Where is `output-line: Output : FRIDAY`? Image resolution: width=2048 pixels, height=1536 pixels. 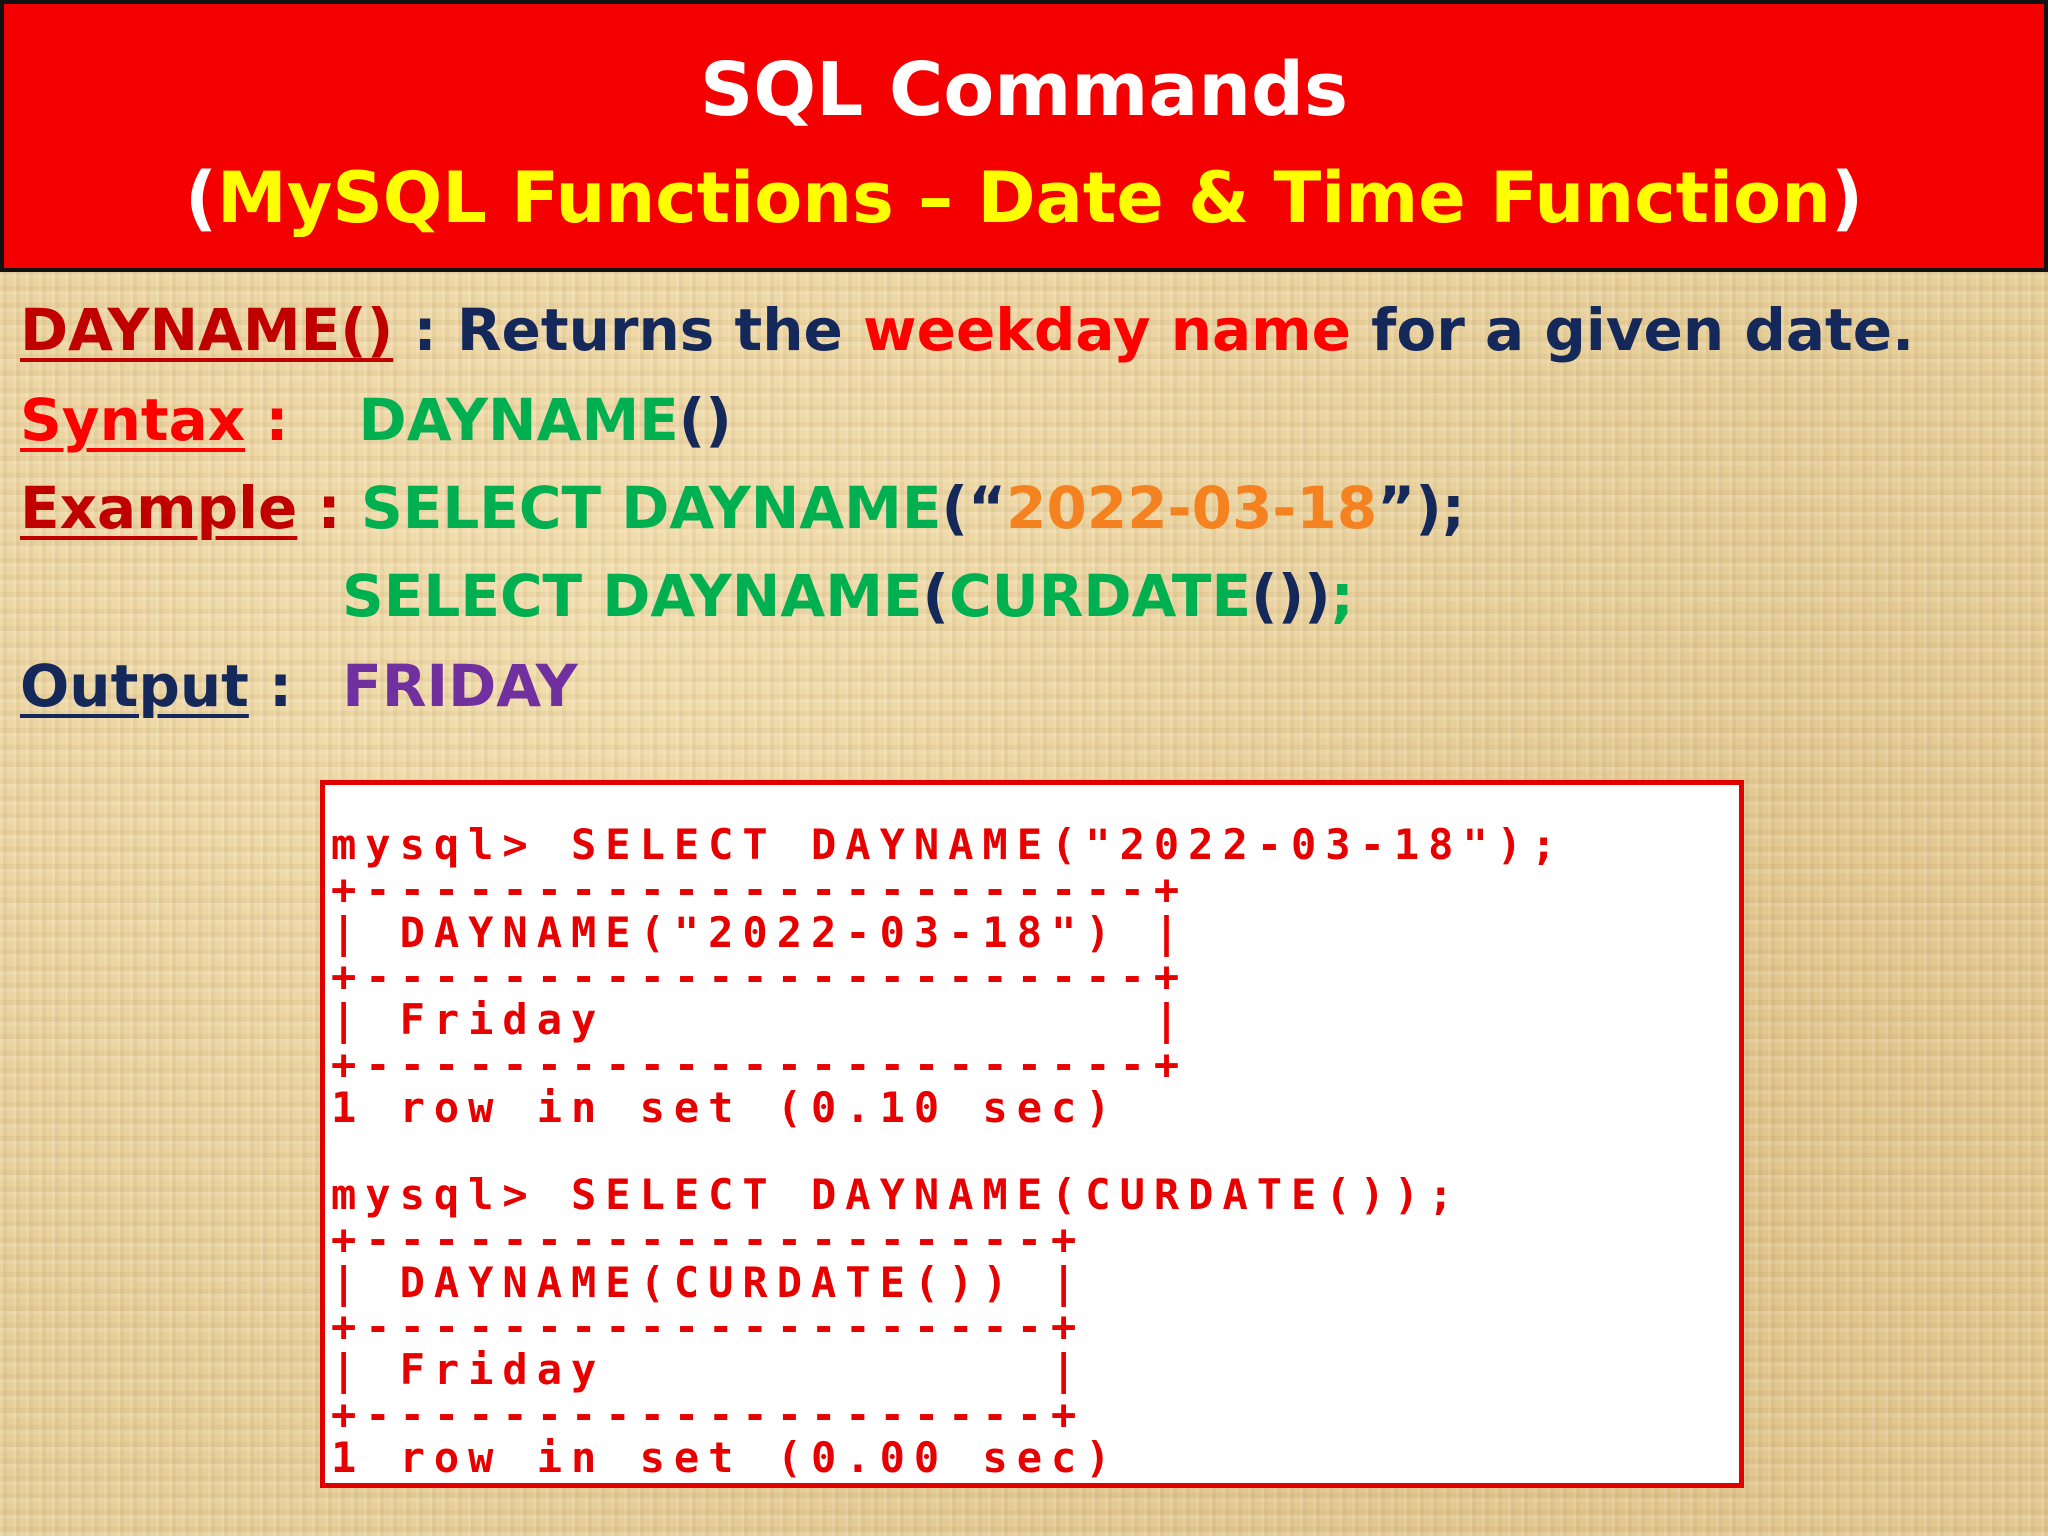 output-line: Output : FRIDAY is located at coordinates (299, 686).